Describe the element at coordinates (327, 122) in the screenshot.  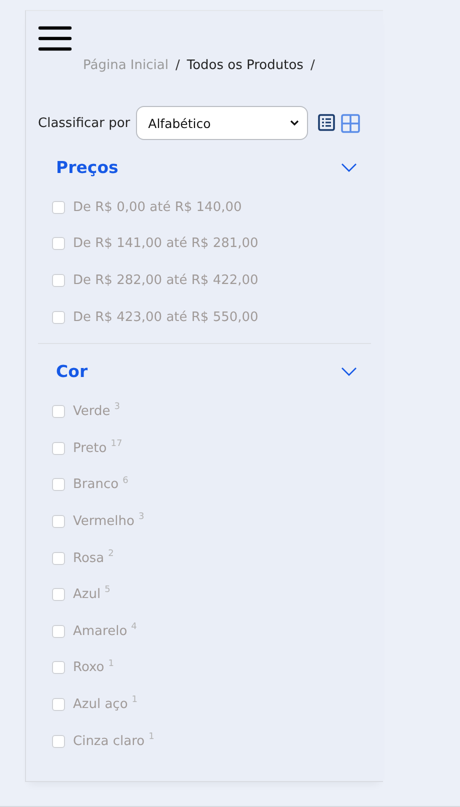
I see `list-view-icon` at that location.